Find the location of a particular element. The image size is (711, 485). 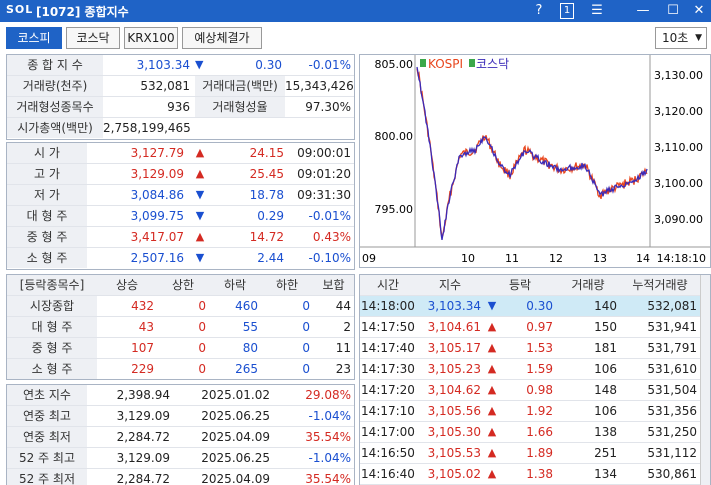

breadth-lower: 0 is located at coordinates (306, 348).